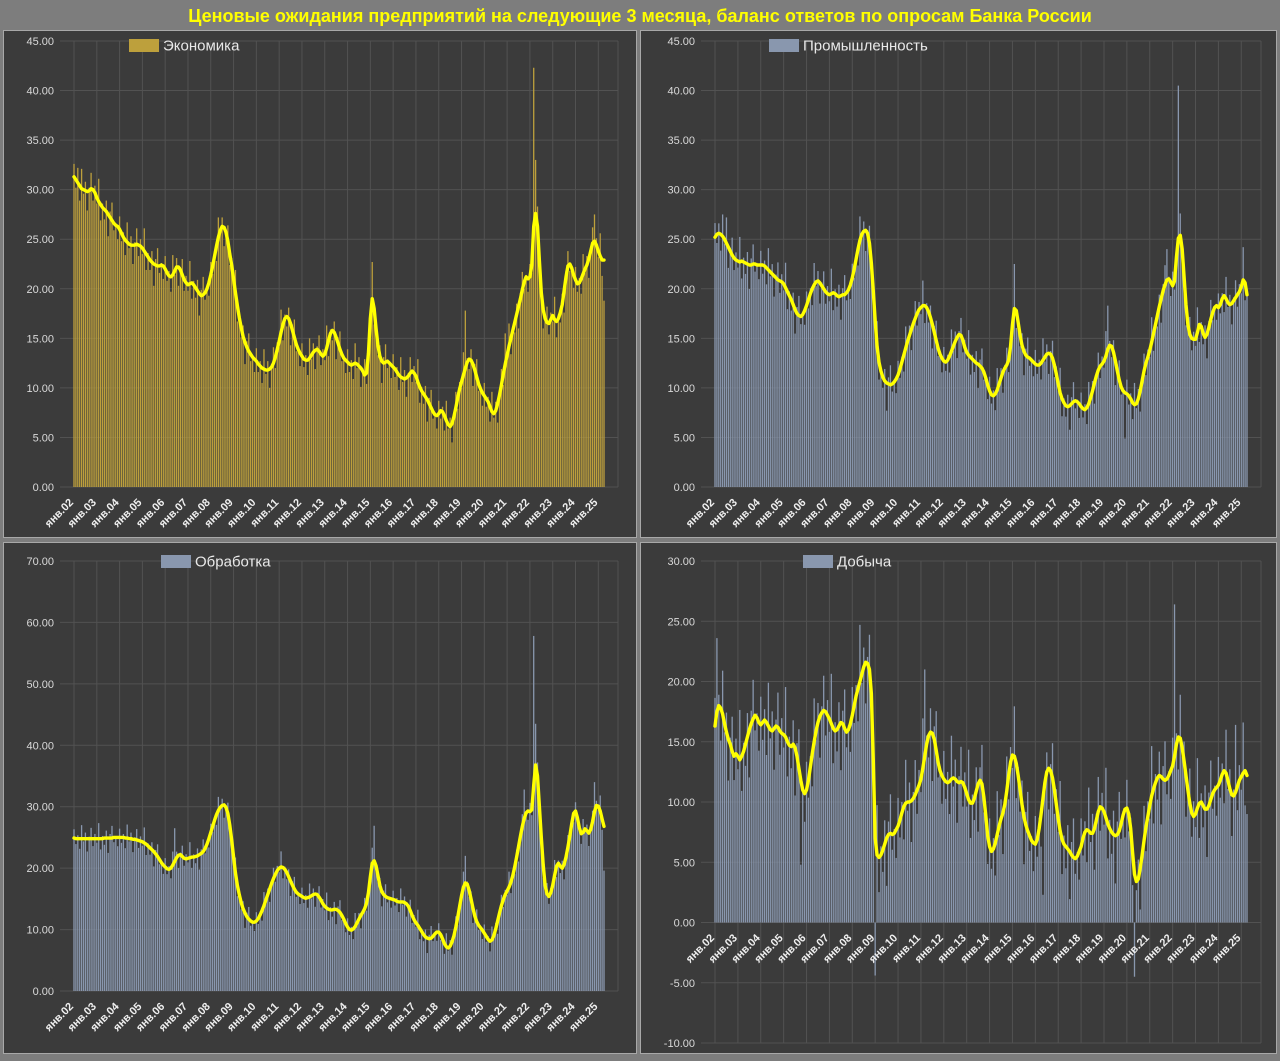  I want to click on y-tick-label: 15.00, so click(681, 339).